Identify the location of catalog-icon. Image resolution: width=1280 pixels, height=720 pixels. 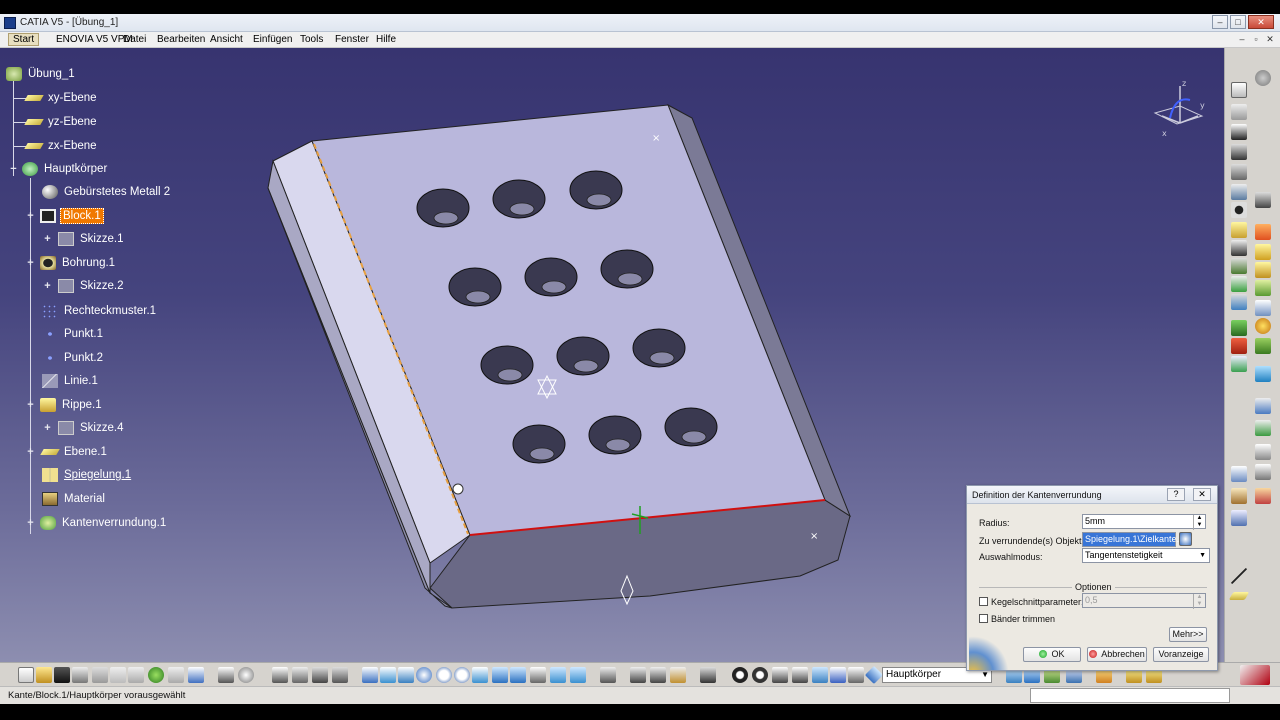
(320, 675).